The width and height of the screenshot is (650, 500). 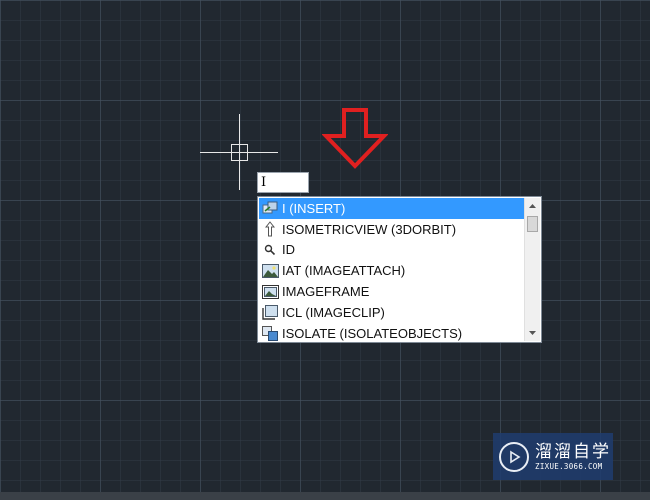 What do you see at coordinates (392, 291) in the screenshot?
I see `autocomplete-item: IMAGEFRAME` at bounding box center [392, 291].